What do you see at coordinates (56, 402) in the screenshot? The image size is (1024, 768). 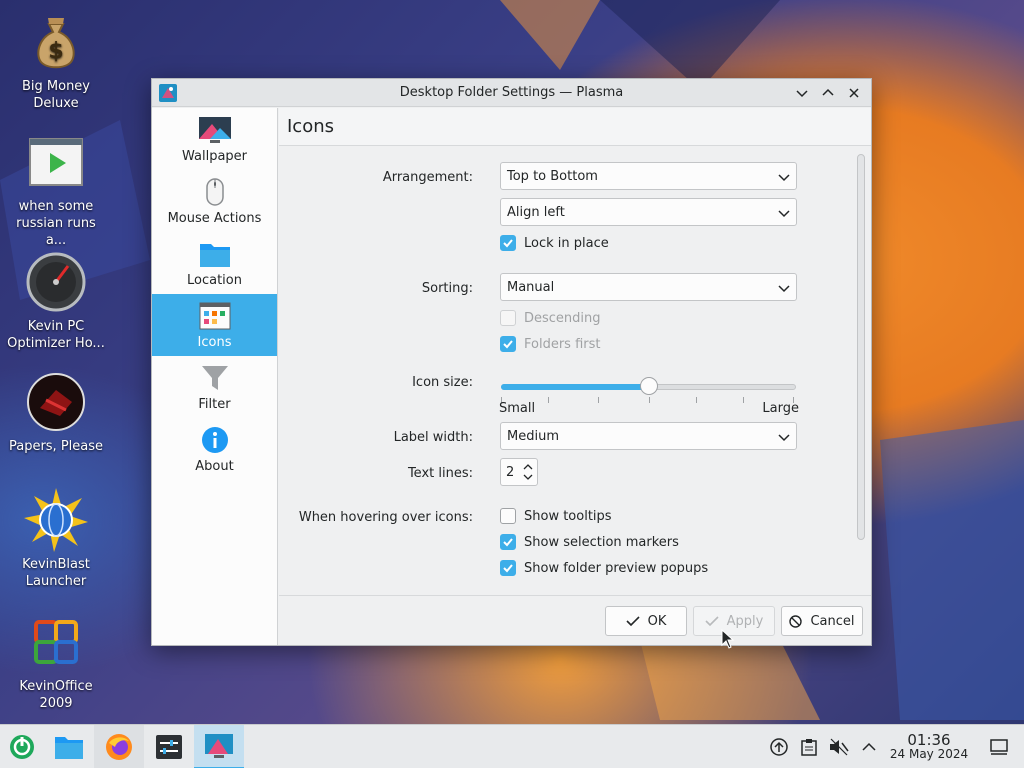 I see `papers-please-icon` at bounding box center [56, 402].